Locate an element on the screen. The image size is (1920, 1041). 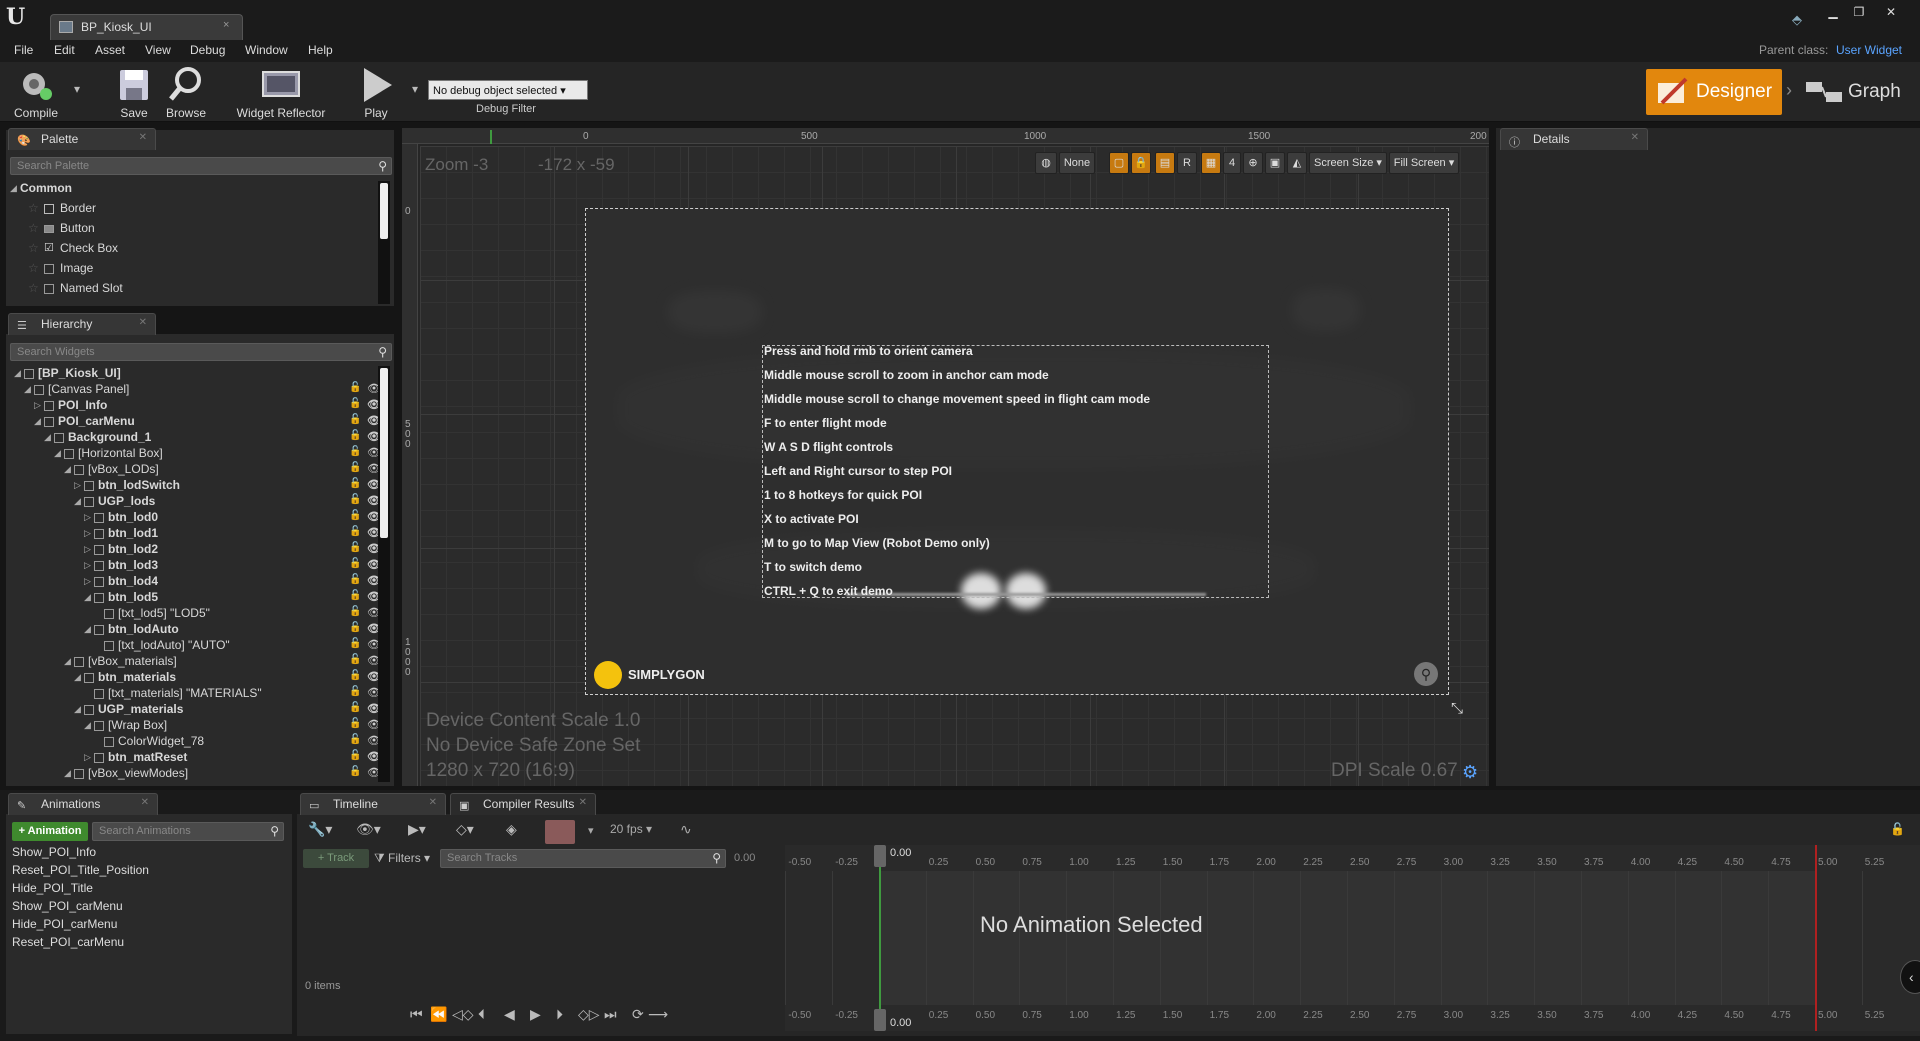
debug-object-select: No debug object selected ▾ is located at coordinates (508, 90).